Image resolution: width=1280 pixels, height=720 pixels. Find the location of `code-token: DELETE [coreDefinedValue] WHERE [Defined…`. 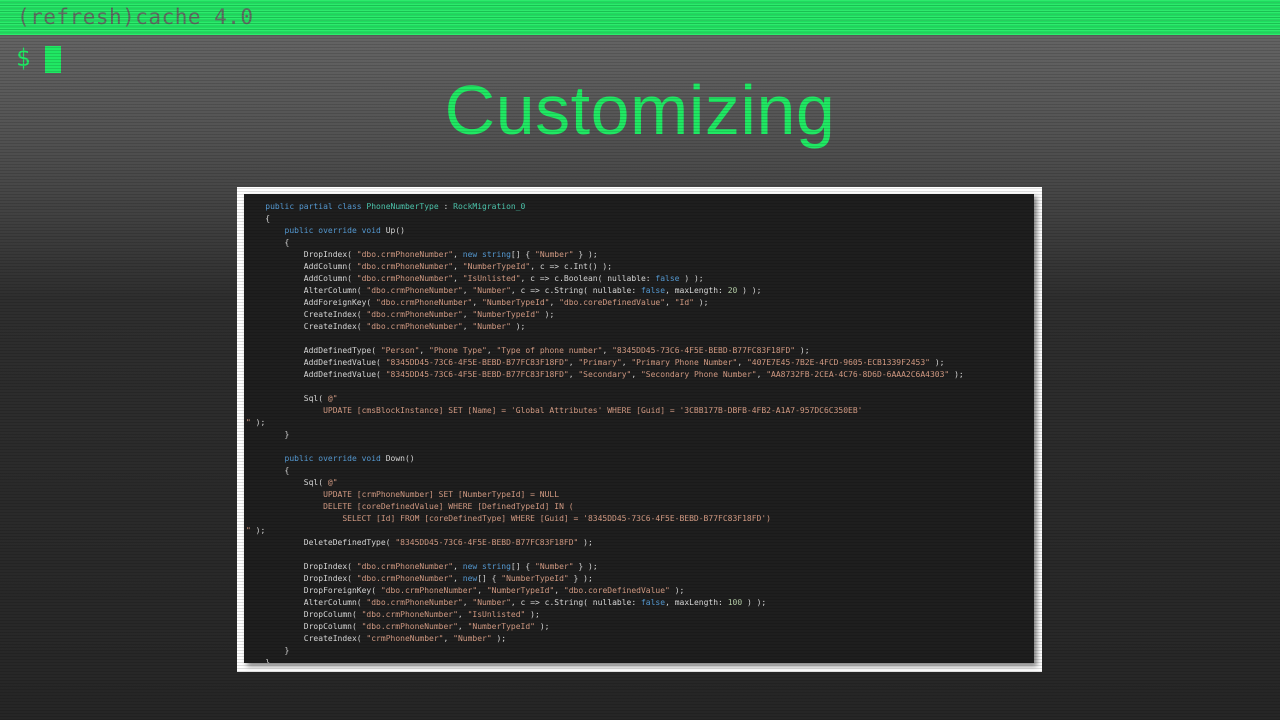

code-token: DELETE [coreDefinedValue] WHERE [Defined… is located at coordinates (410, 506).